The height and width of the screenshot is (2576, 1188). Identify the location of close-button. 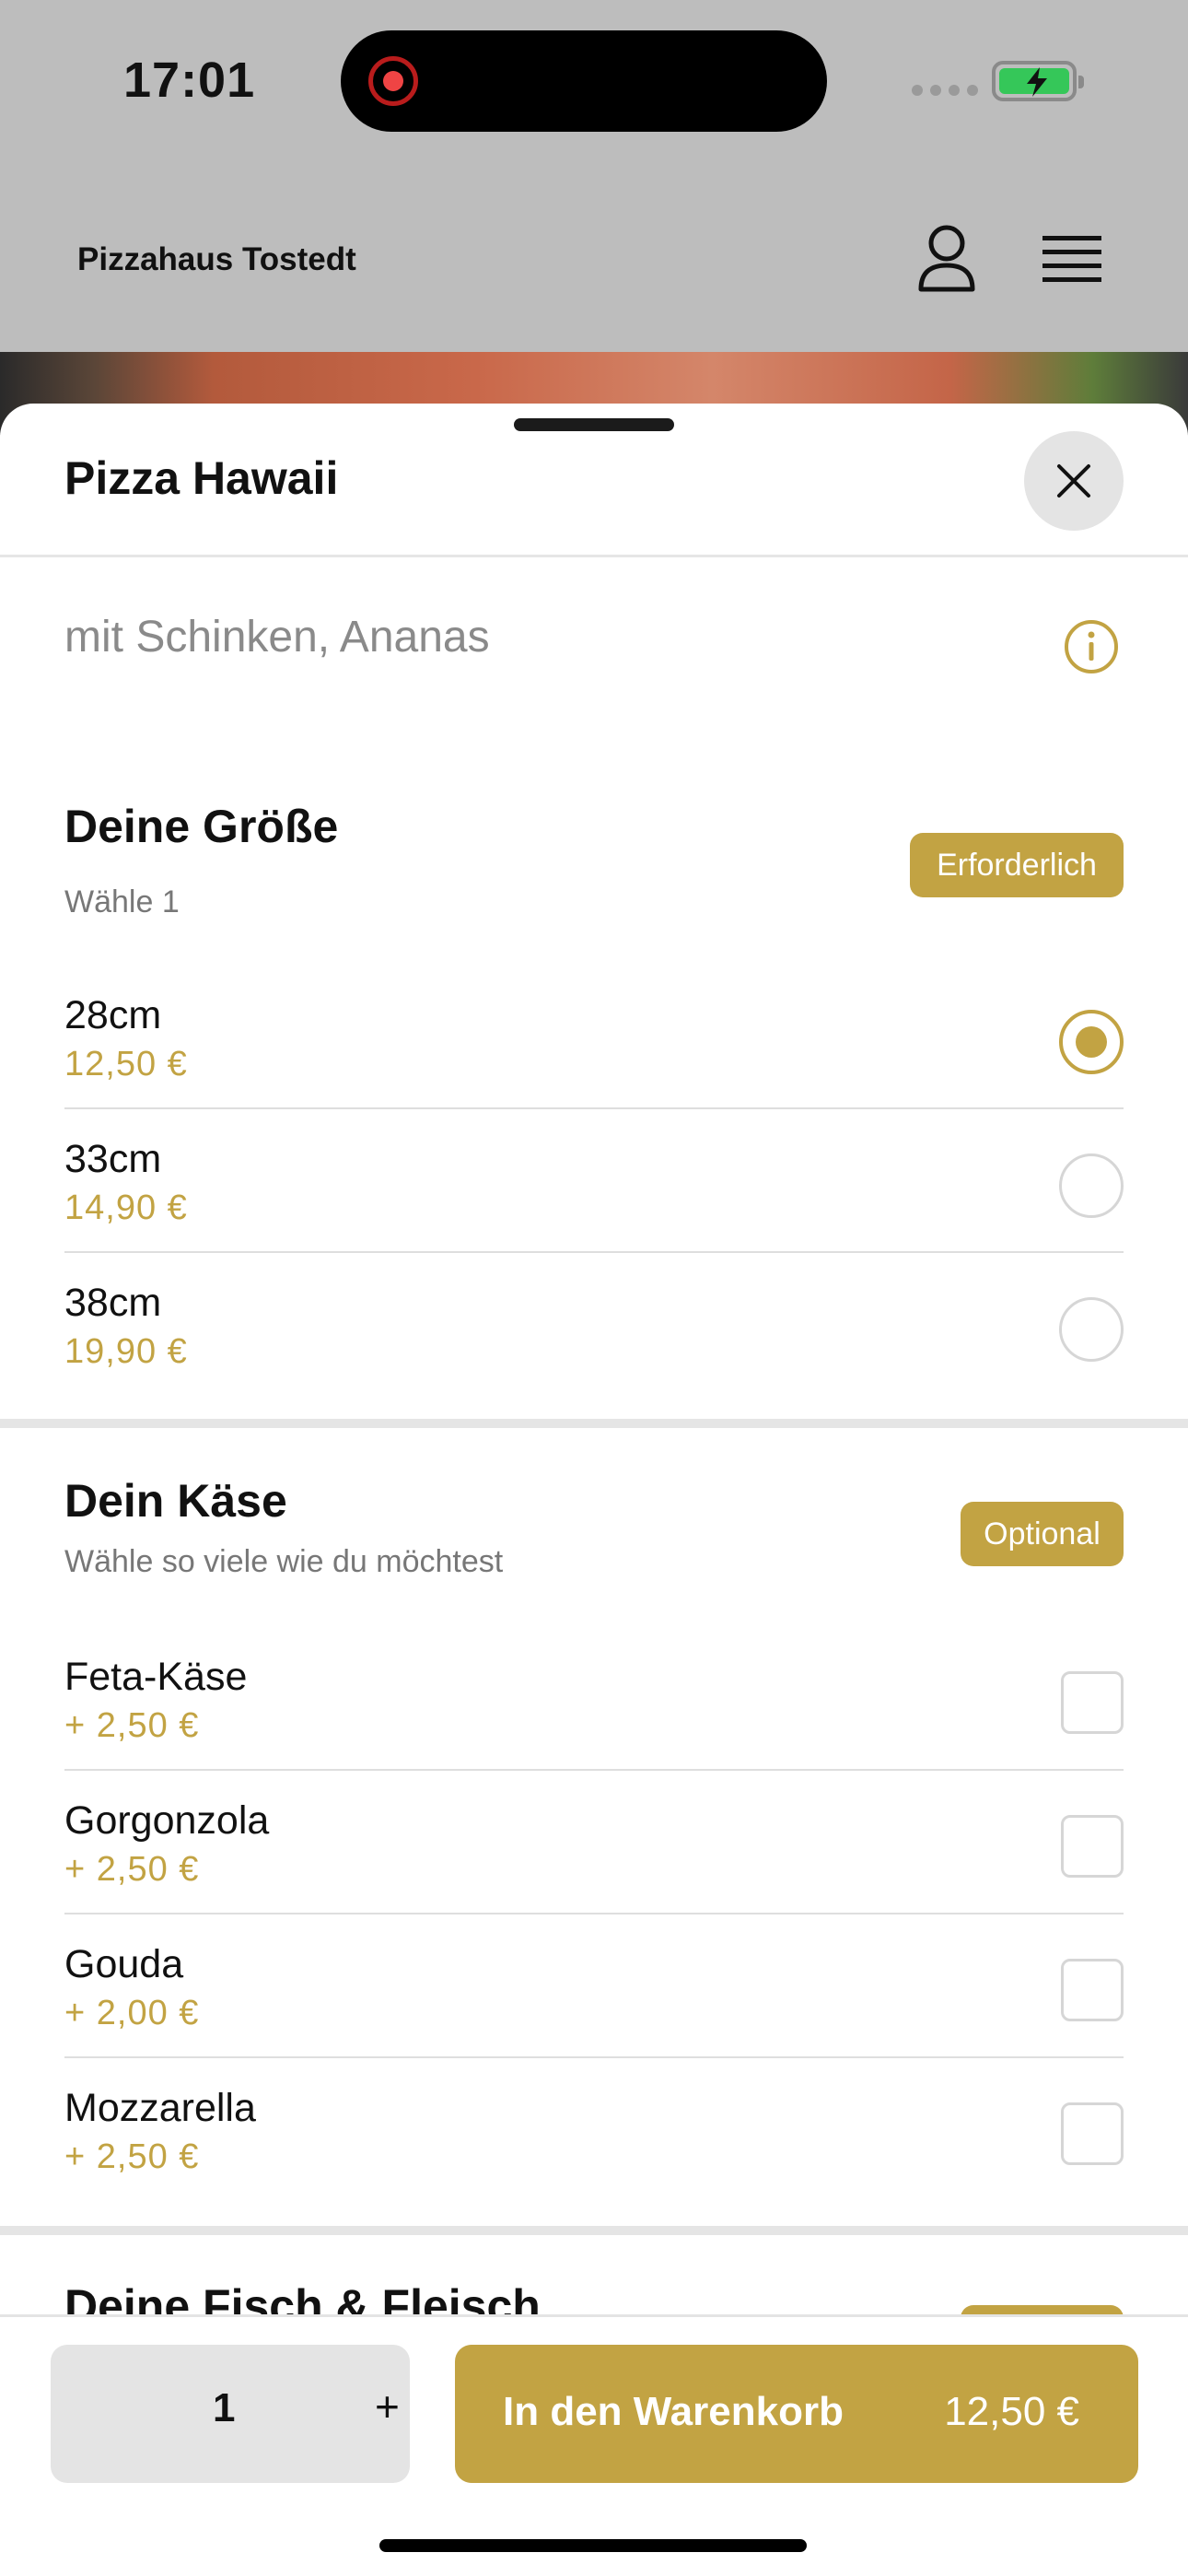
(1074, 481).